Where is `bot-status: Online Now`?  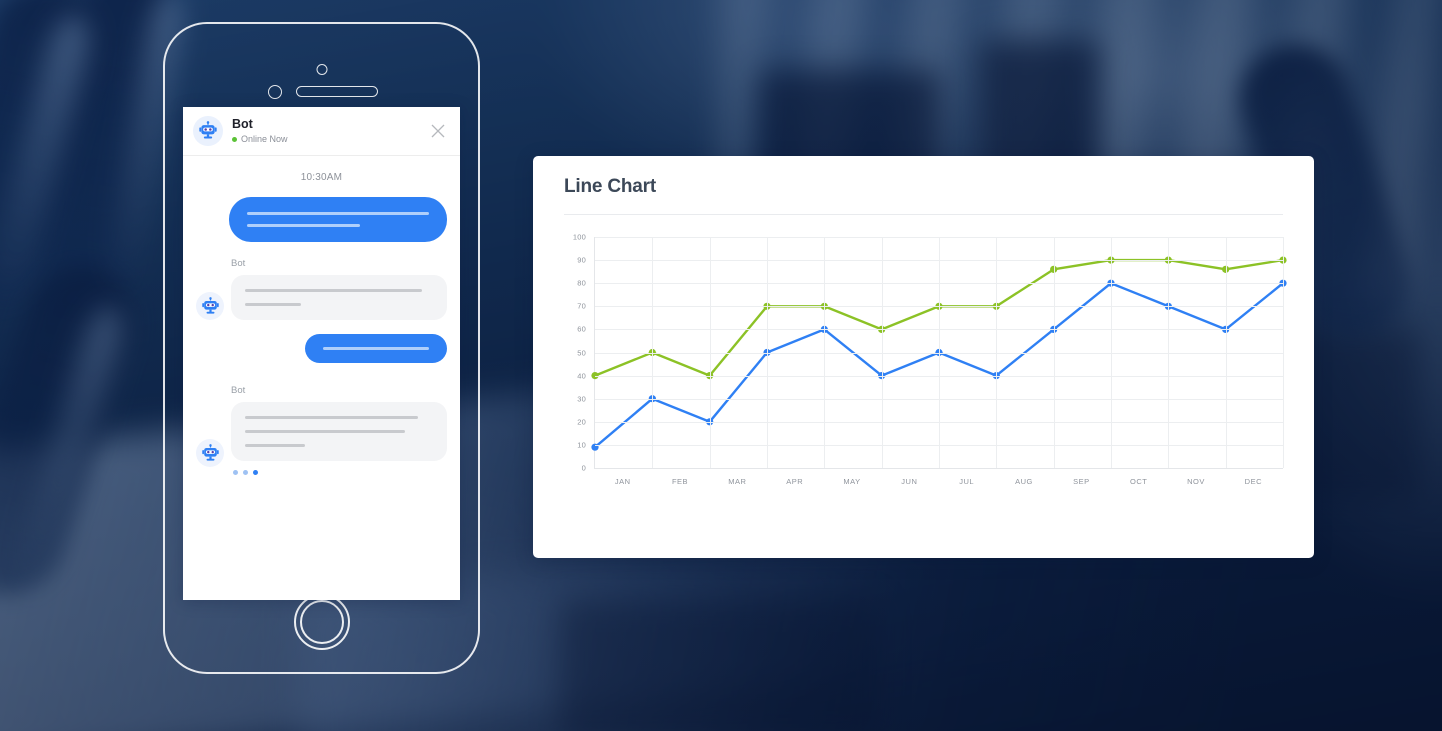
bot-status: Online Now is located at coordinates (330, 139).